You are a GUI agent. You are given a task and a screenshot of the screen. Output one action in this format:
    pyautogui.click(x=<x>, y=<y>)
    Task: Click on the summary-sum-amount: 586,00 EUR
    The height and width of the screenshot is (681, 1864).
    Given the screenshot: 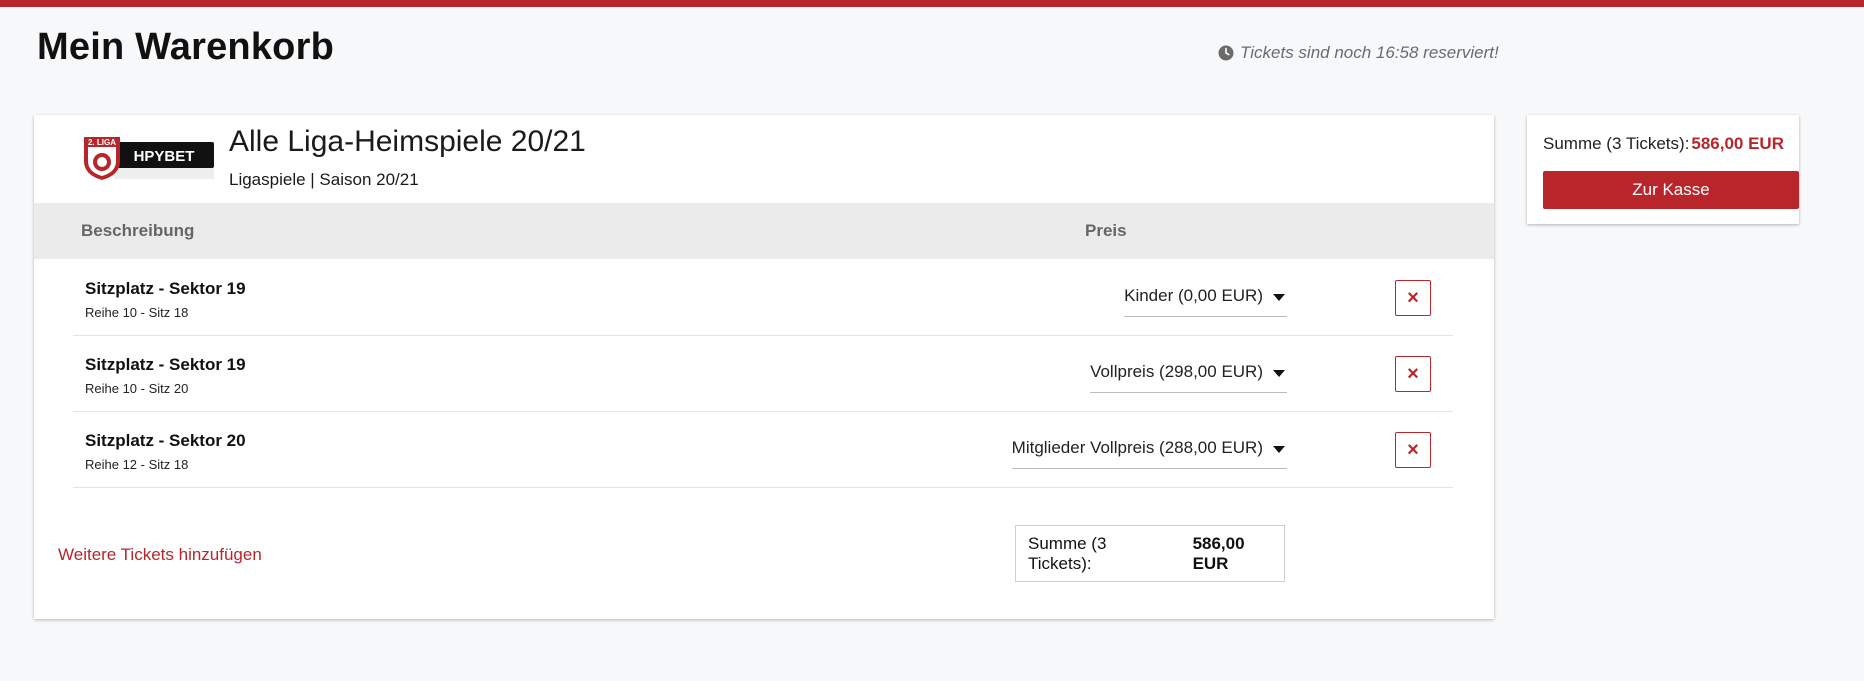 What is the action you would take?
    pyautogui.click(x=1737, y=143)
    